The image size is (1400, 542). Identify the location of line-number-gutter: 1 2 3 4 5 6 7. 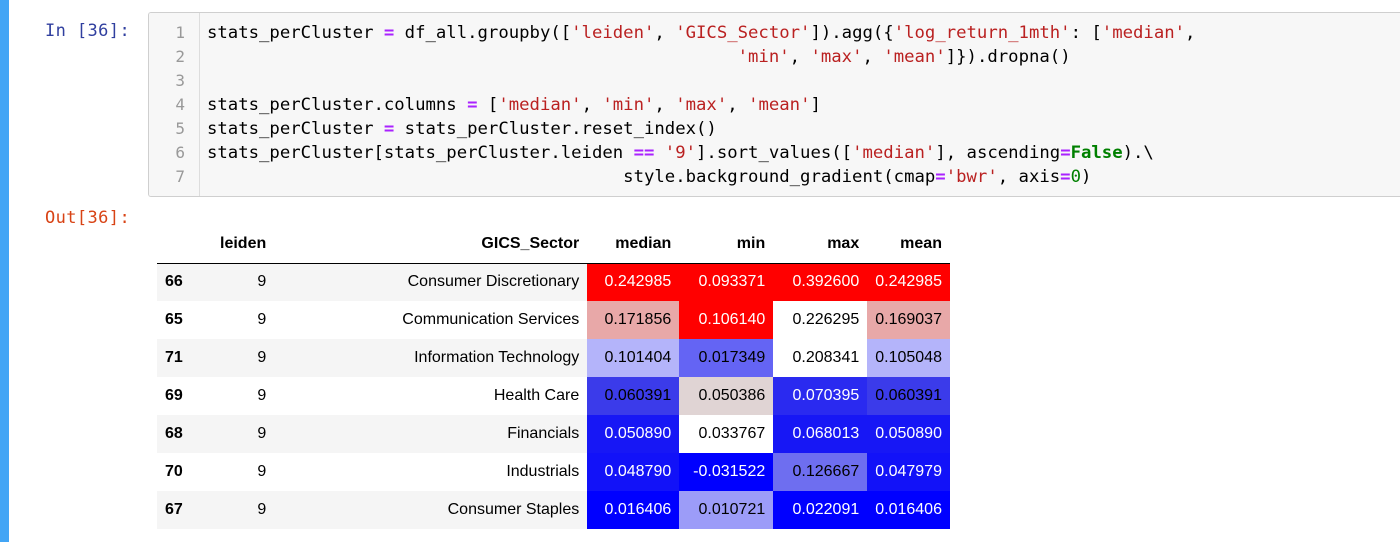
(174, 104).